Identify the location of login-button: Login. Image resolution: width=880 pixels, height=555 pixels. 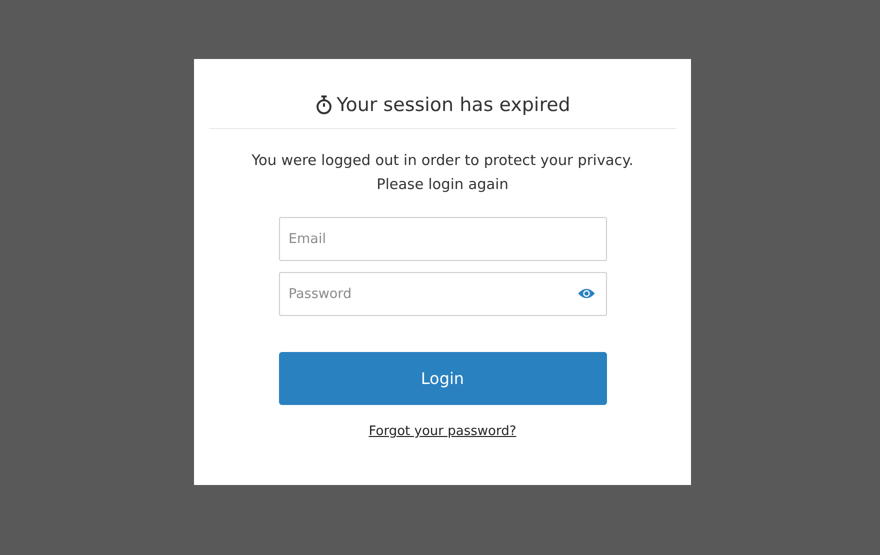
(442, 378).